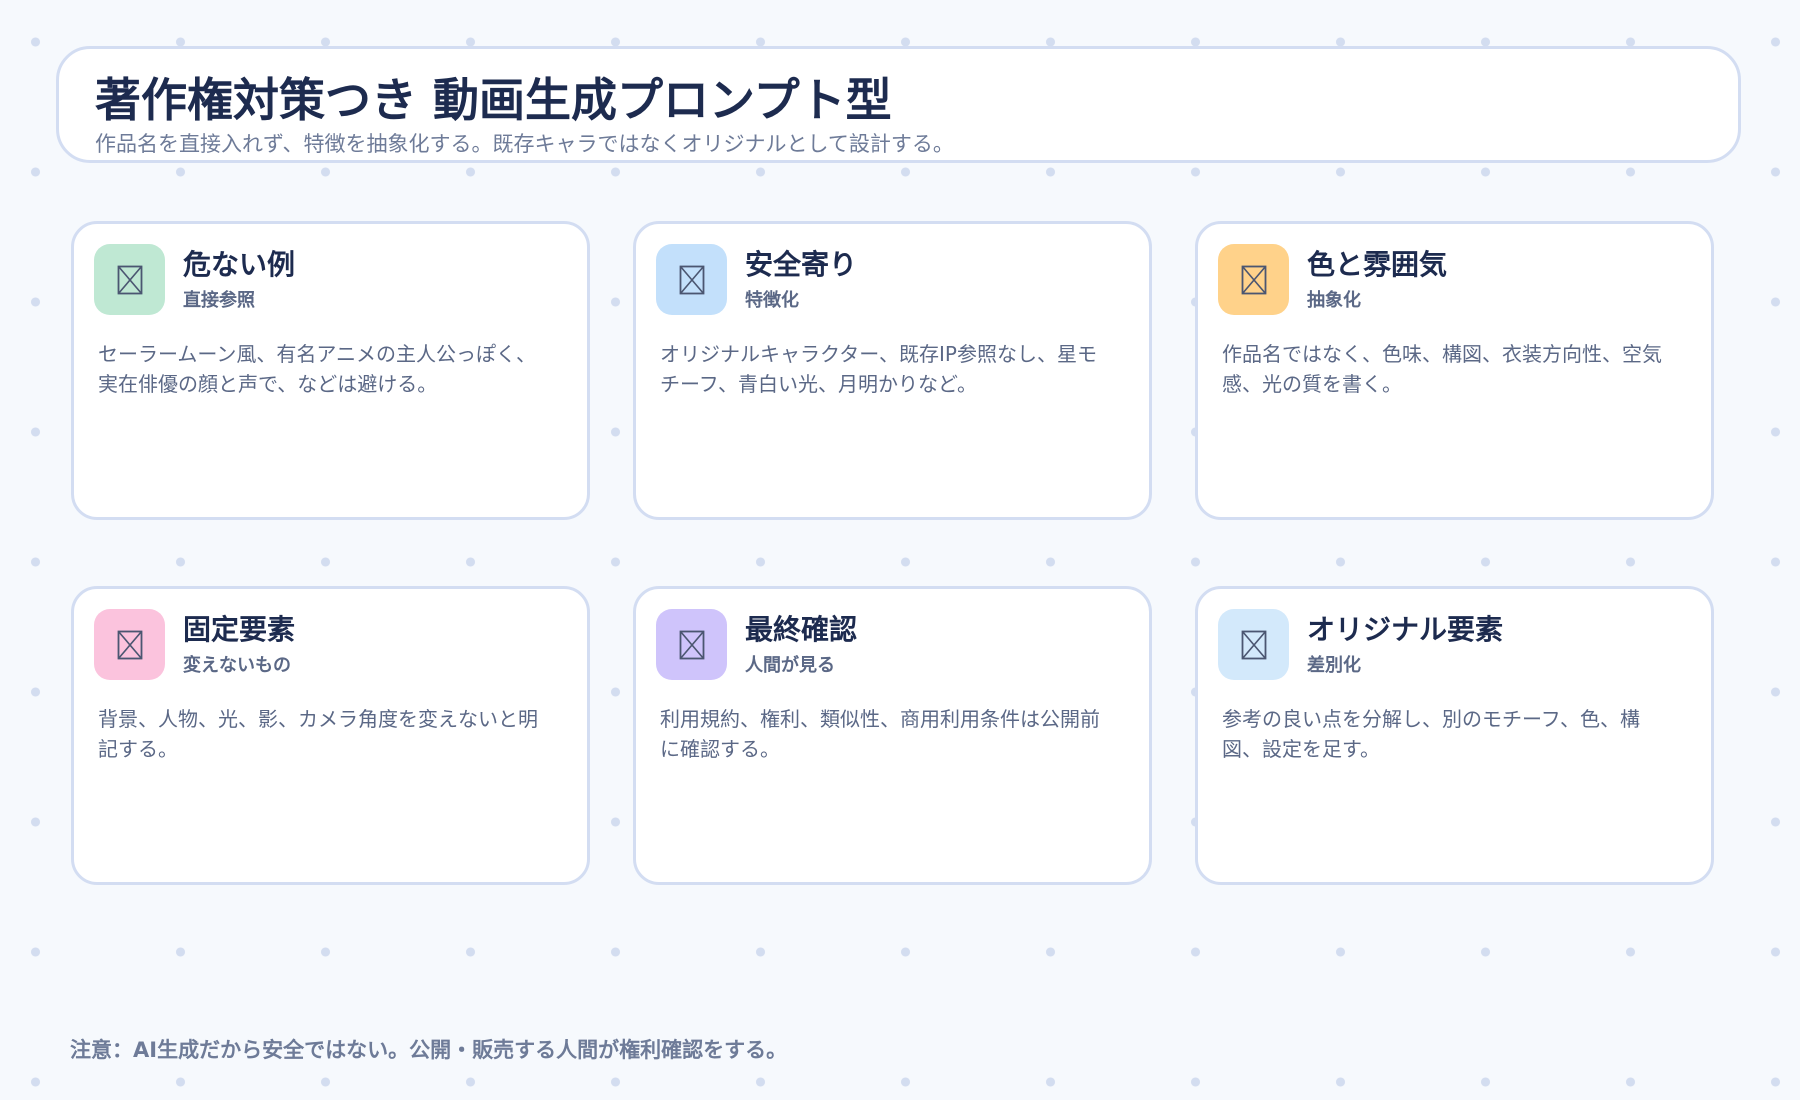 The image size is (1800, 1100). What do you see at coordinates (237, 665) in the screenshot?
I see `card-subtitle: 変えないもの` at bounding box center [237, 665].